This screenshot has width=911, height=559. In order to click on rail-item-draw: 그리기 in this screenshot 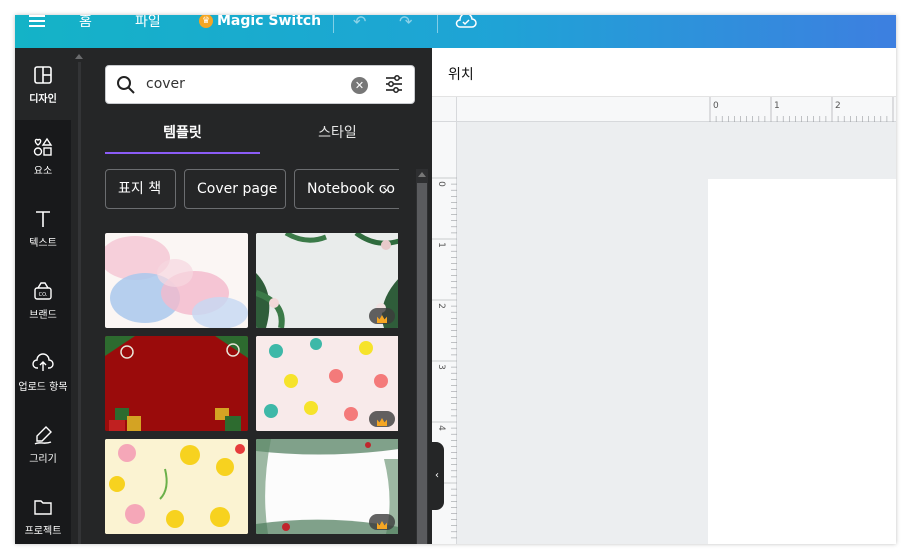, I will do `click(43, 444)`.